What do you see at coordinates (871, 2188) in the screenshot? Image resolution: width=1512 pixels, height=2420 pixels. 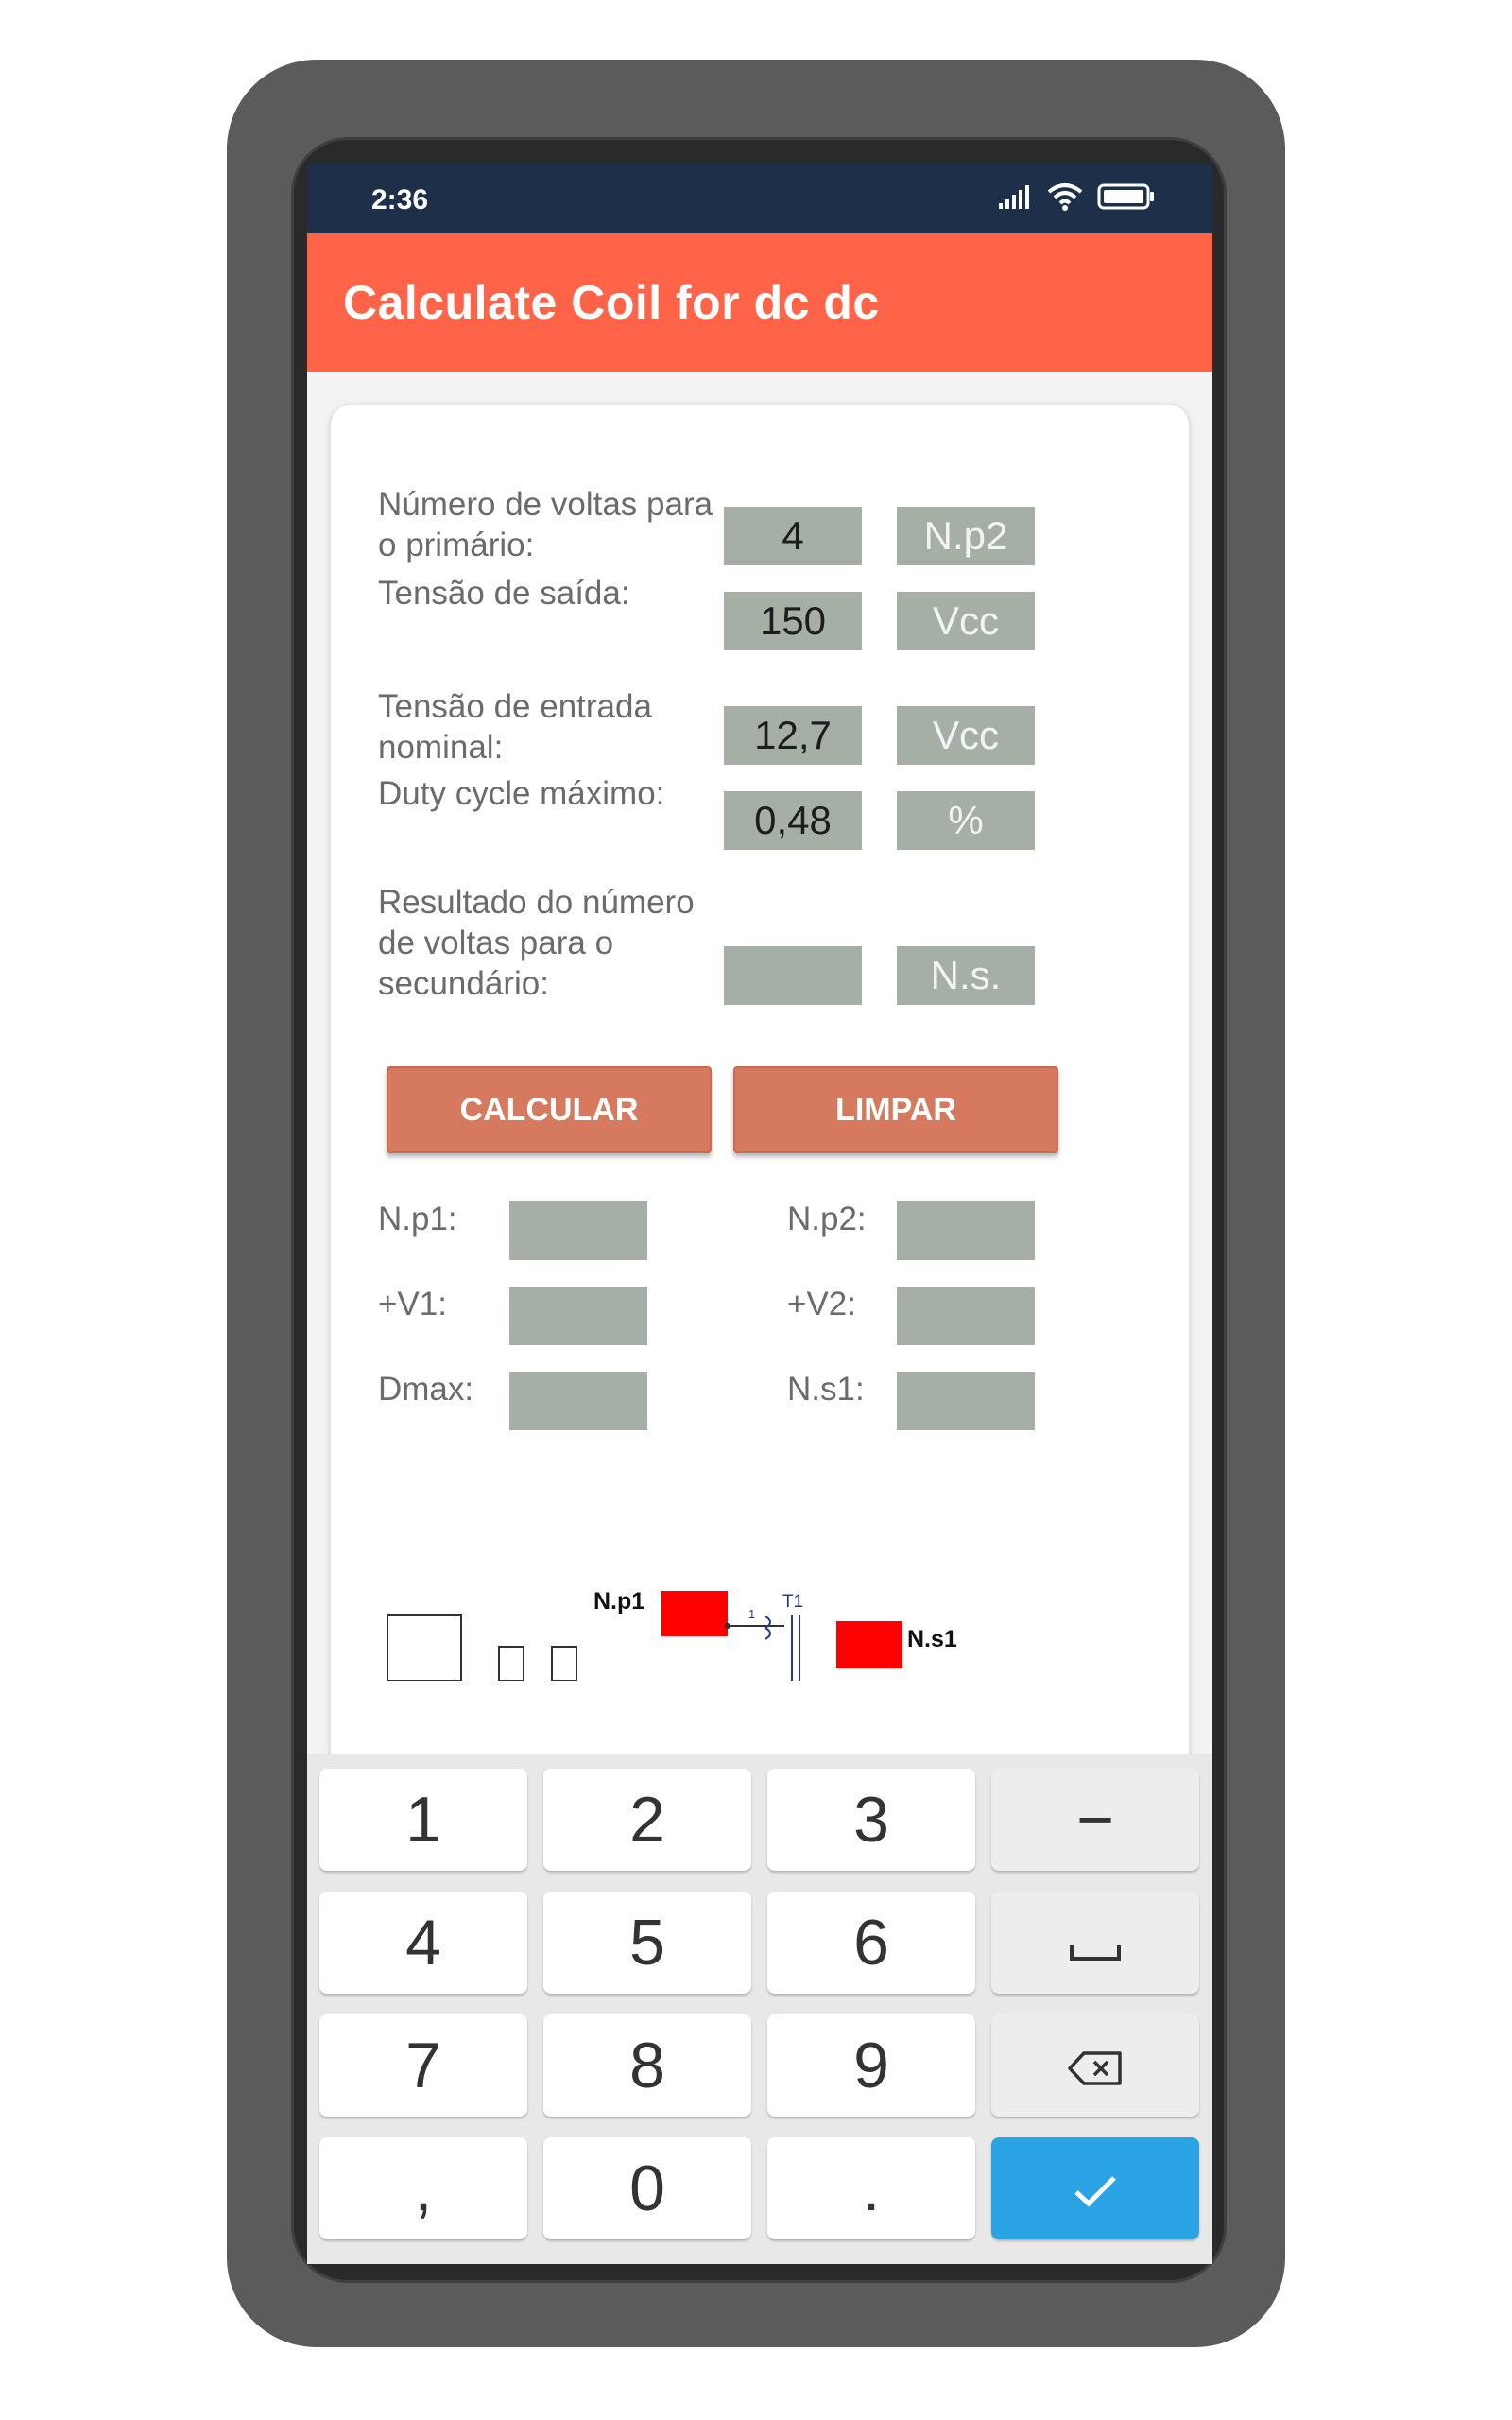 I see `key-period: .` at bounding box center [871, 2188].